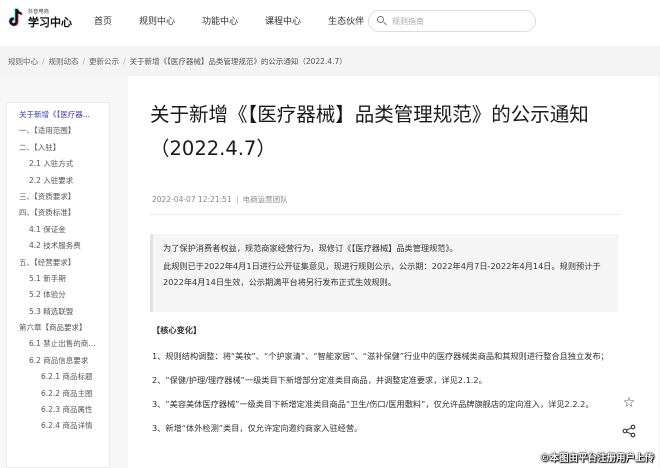 Image resolution: width=660 pixels, height=468 pixels. What do you see at coordinates (58, 410) in the screenshot?
I see `toc-item: 6.2.3 商品属性` at bounding box center [58, 410].